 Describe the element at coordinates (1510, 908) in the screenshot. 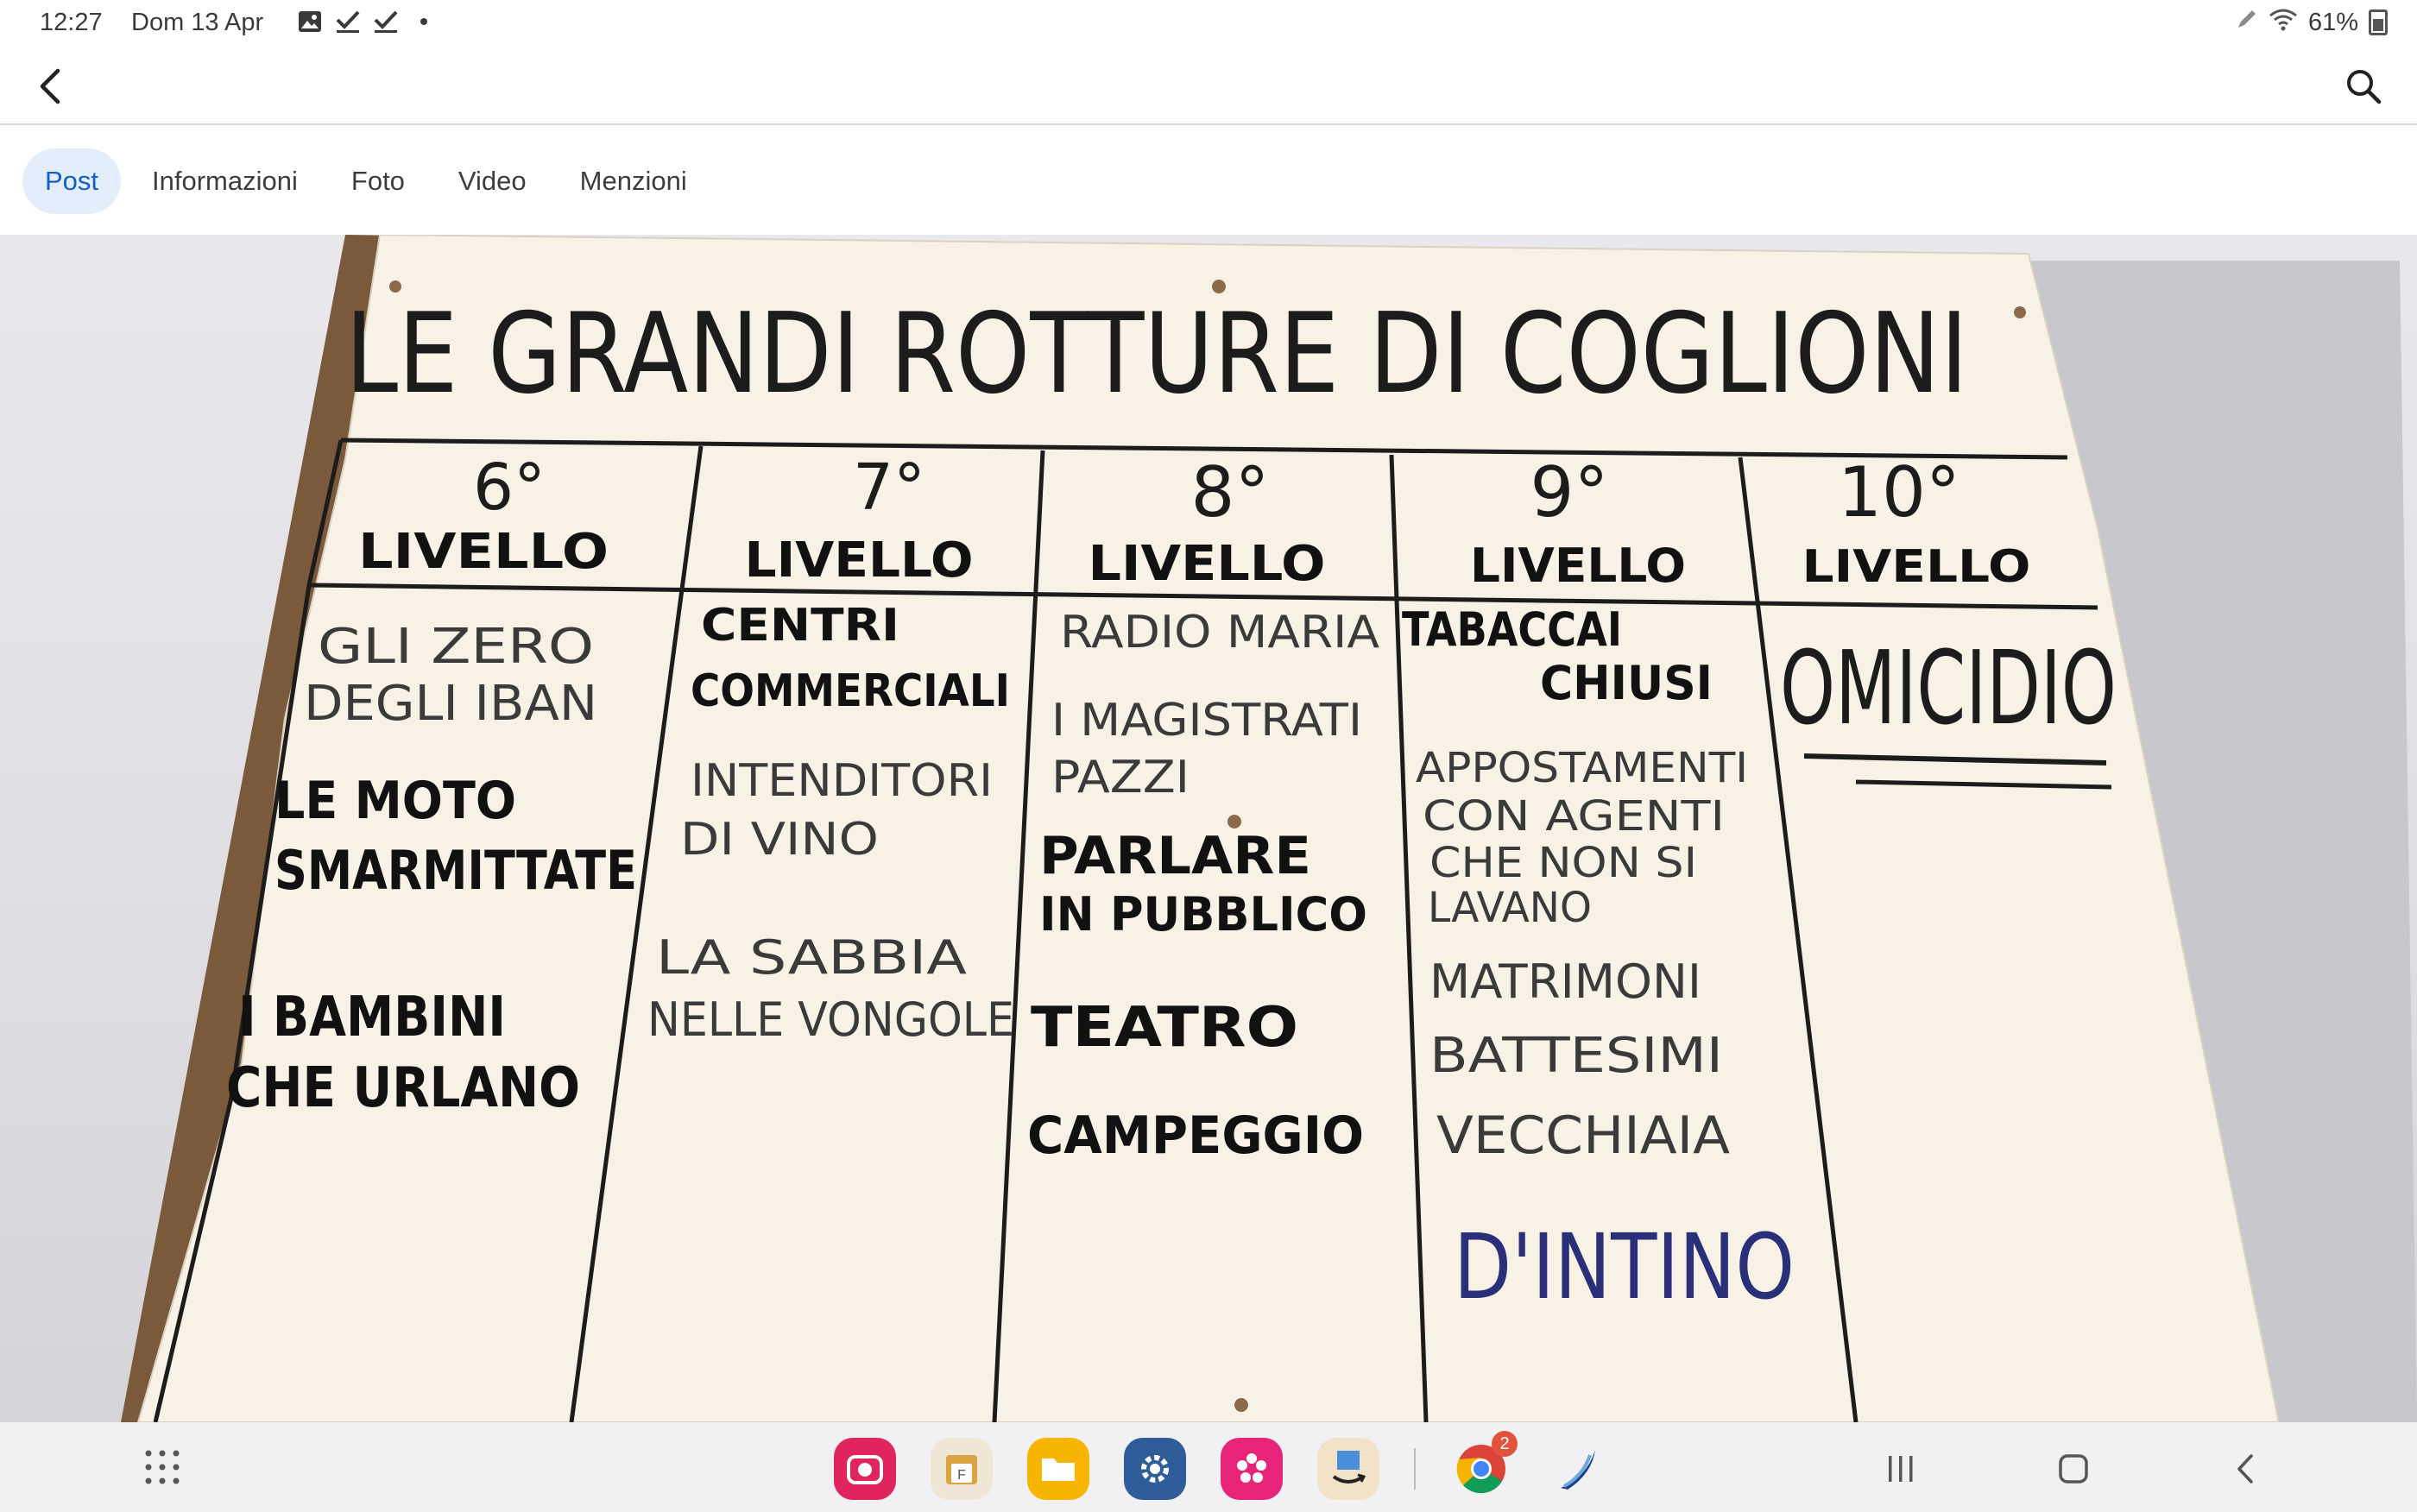

I see `list-item: LAVANO` at that location.